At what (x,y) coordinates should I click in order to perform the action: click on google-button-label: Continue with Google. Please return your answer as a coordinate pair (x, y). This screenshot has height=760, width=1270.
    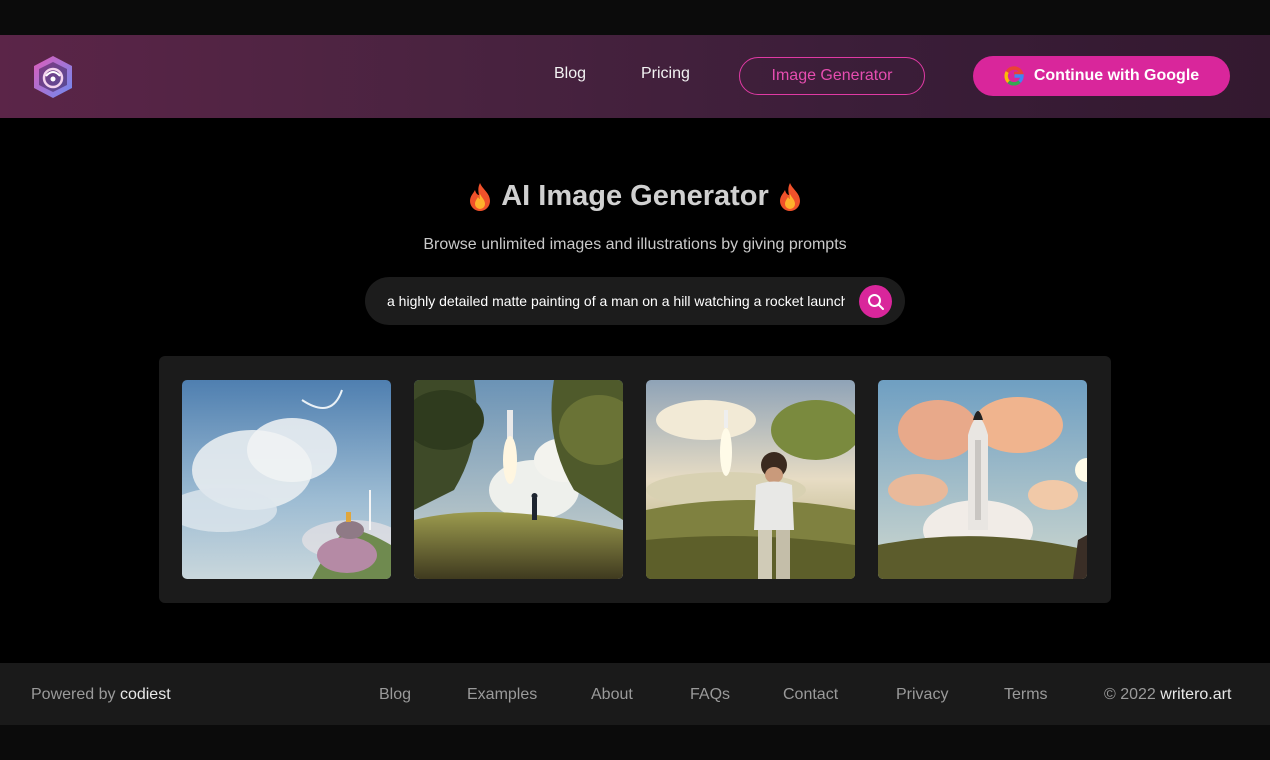
    Looking at the image, I should click on (1116, 75).